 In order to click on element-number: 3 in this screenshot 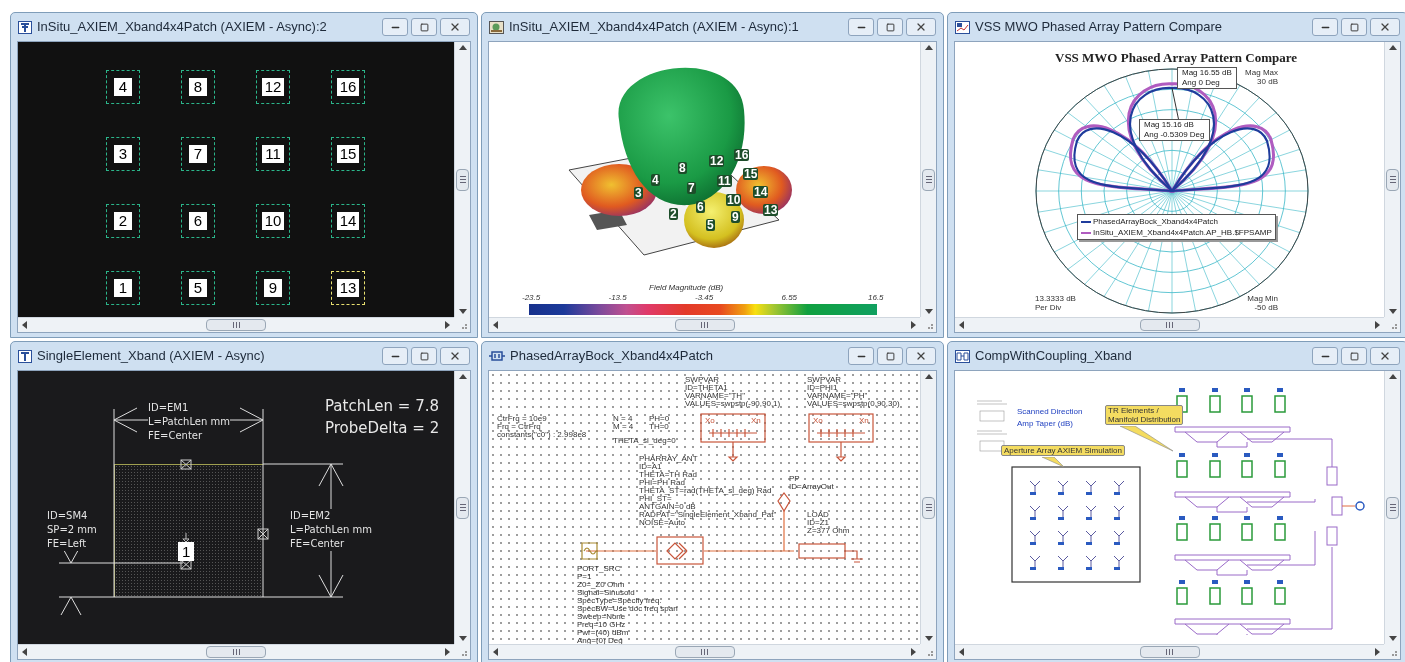, I will do `click(638, 193)`.